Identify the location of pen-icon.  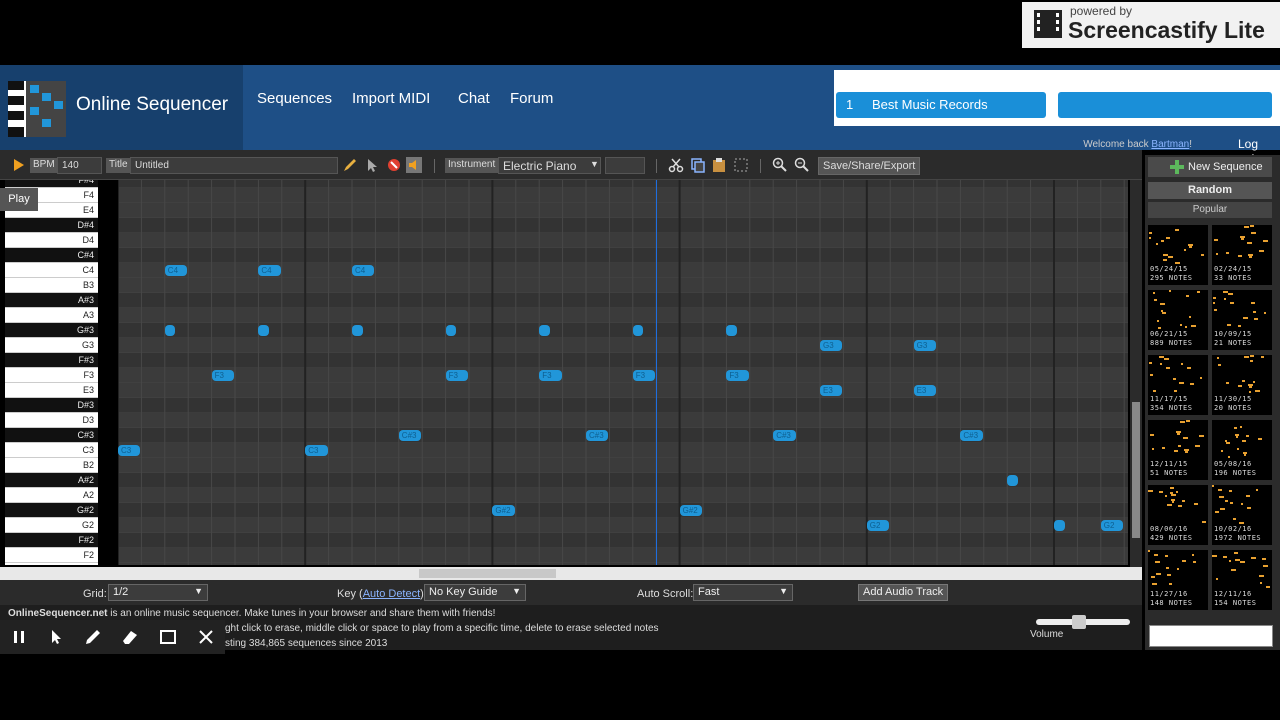
(93, 637).